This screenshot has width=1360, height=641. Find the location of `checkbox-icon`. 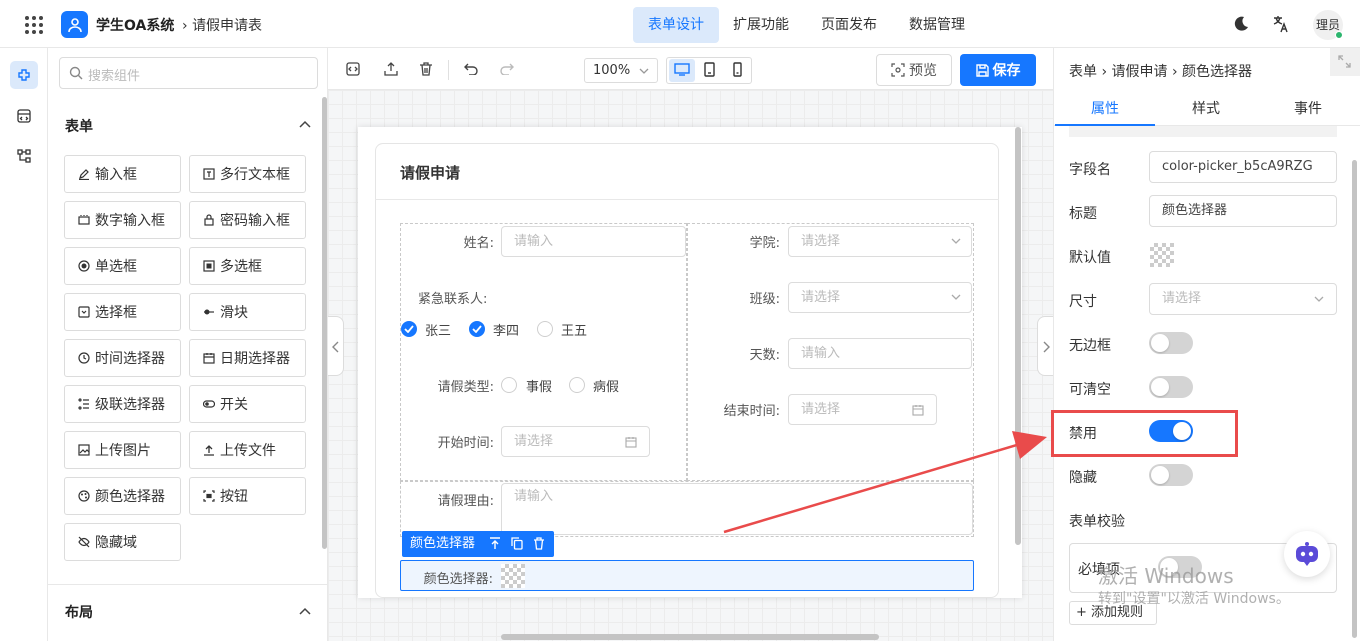

checkbox-icon is located at coordinates (209, 266).